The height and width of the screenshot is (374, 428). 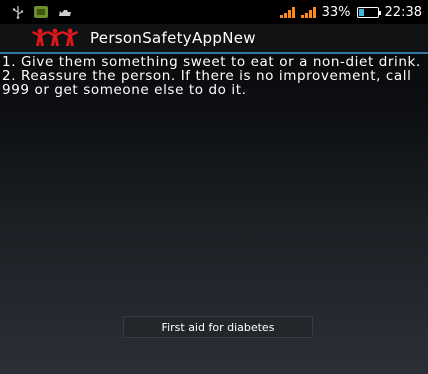 What do you see at coordinates (173, 38) in the screenshot?
I see `app-title: PersonSafetyAppNew` at bounding box center [173, 38].